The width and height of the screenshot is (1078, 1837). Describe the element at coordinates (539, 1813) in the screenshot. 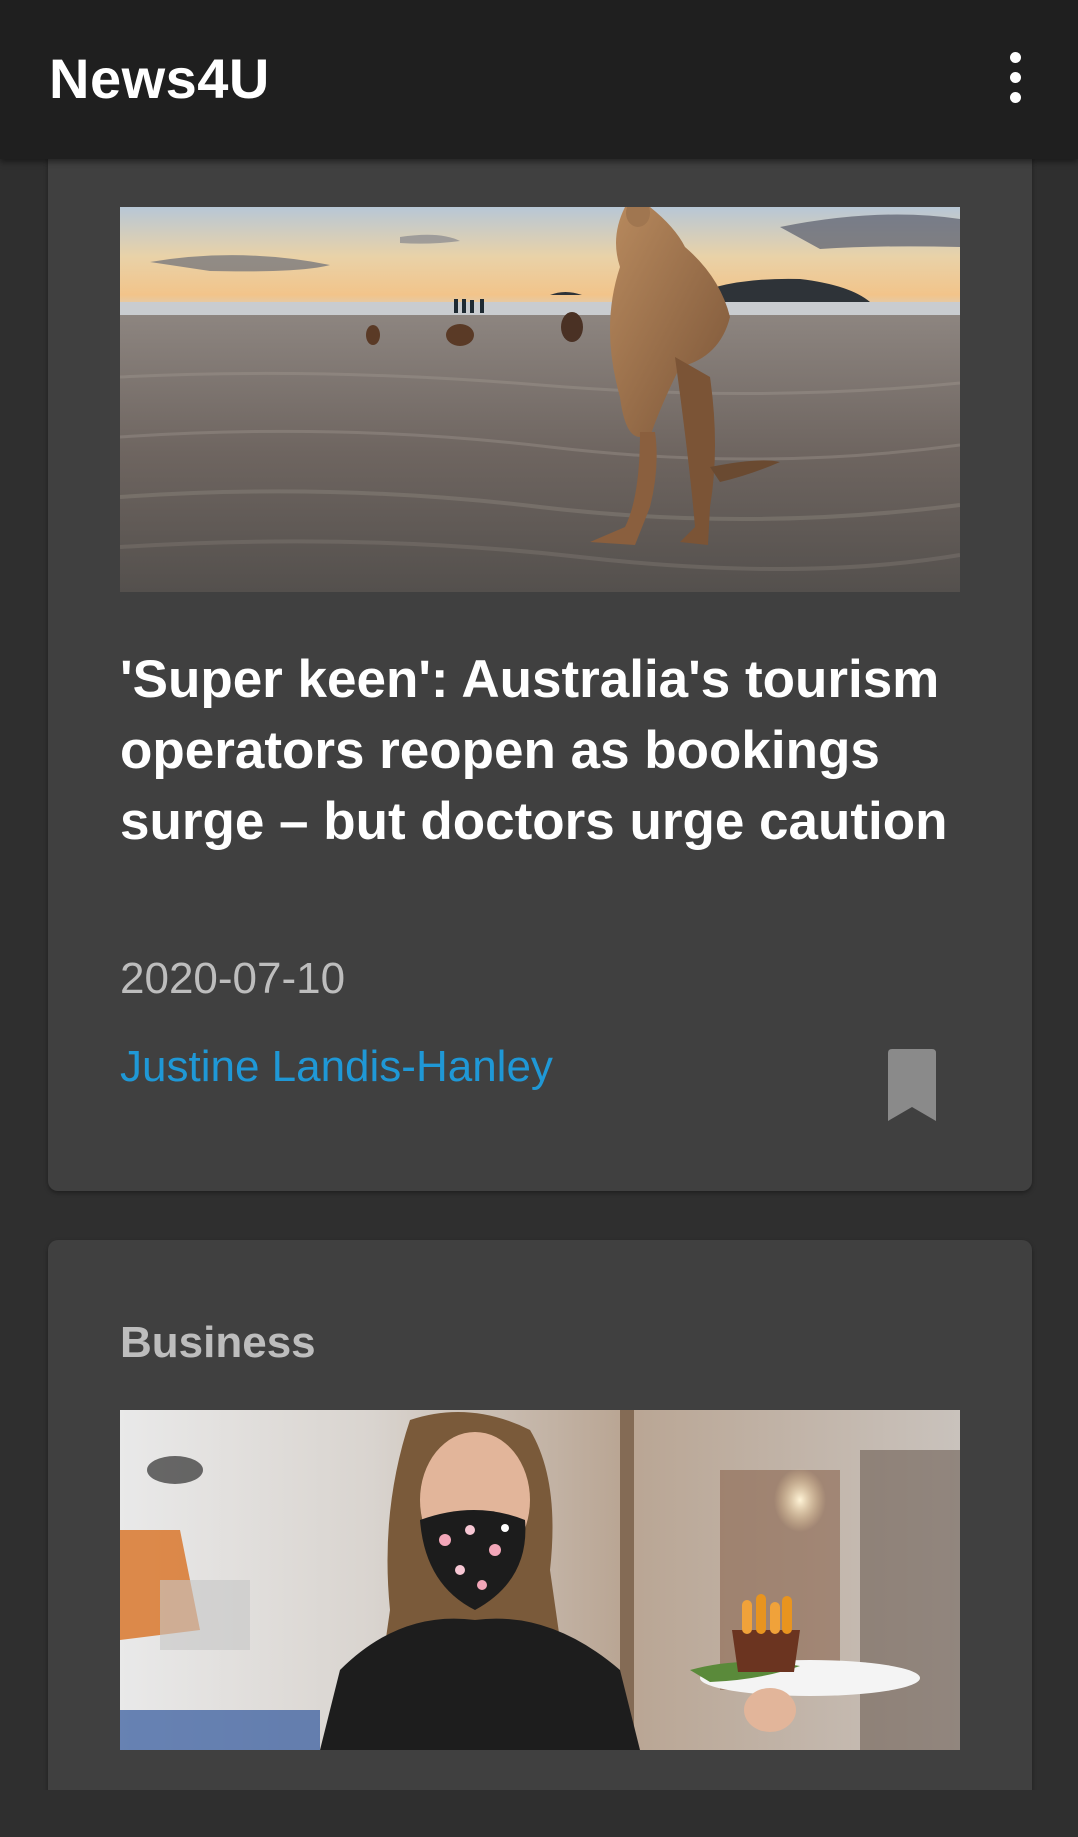

I see `bottom-spacer` at that location.